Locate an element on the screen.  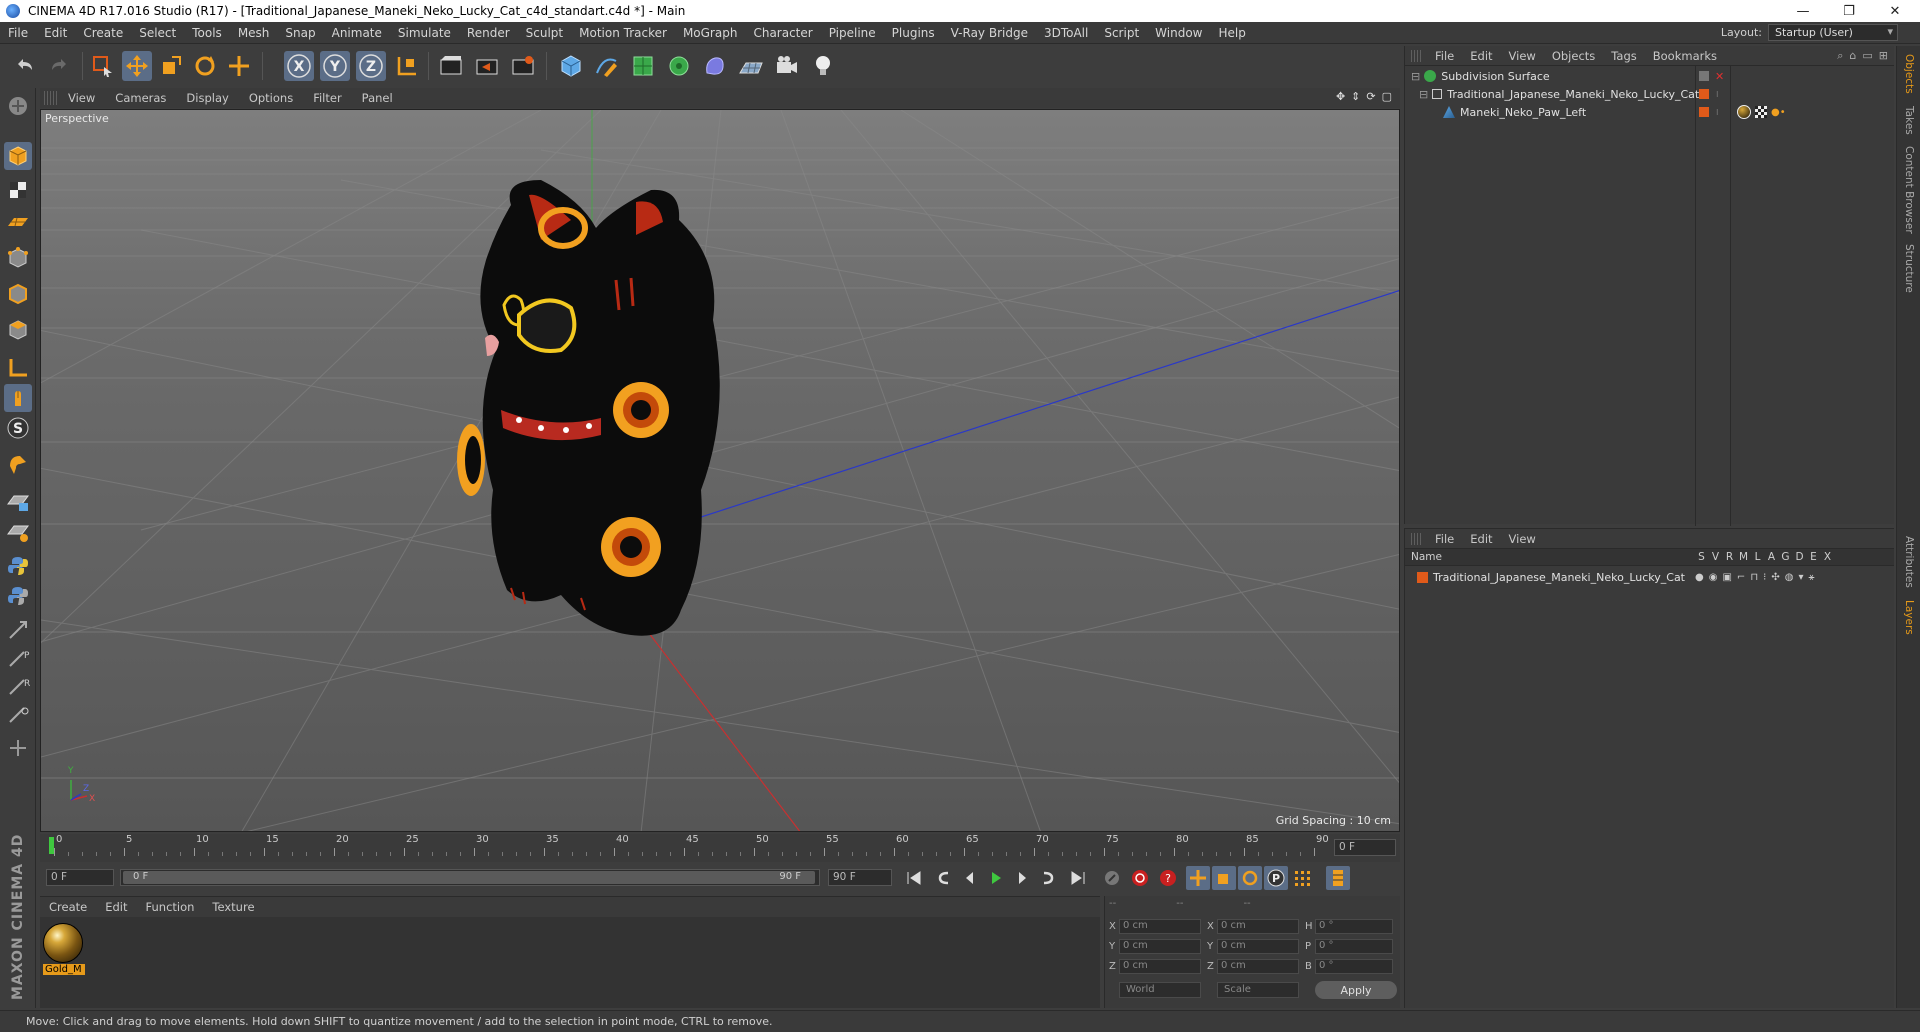
position-x-field: 0 cm is located at coordinates (1160, 926).